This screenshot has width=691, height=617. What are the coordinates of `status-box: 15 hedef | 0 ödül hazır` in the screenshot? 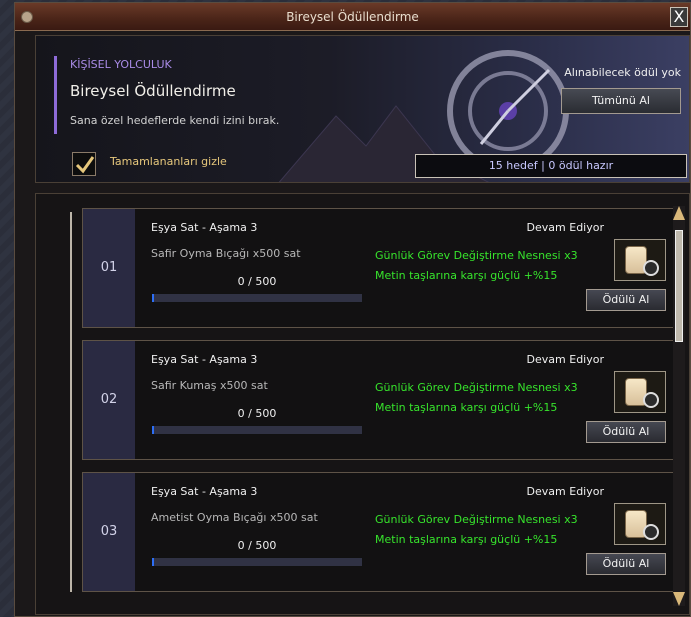 It's located at (551, 166).